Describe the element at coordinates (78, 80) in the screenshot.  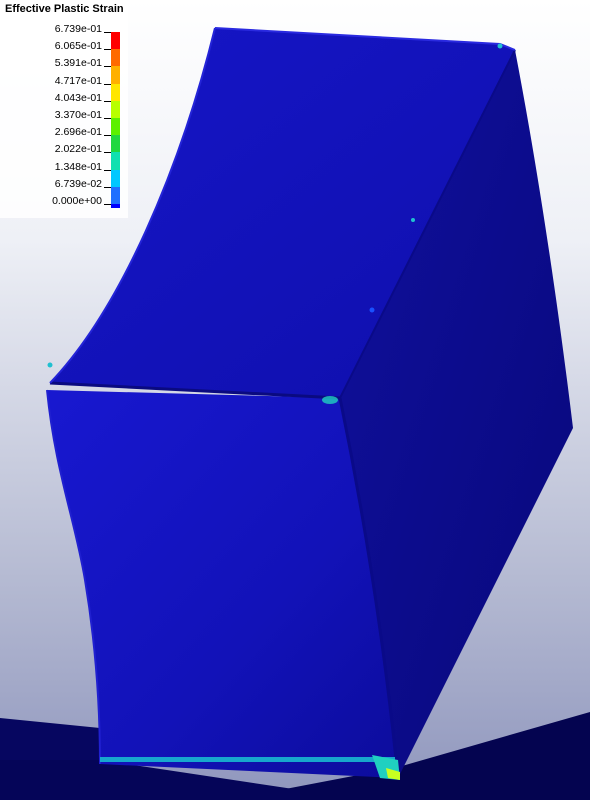
I see `legend-label: 4.717e-01` at that location.